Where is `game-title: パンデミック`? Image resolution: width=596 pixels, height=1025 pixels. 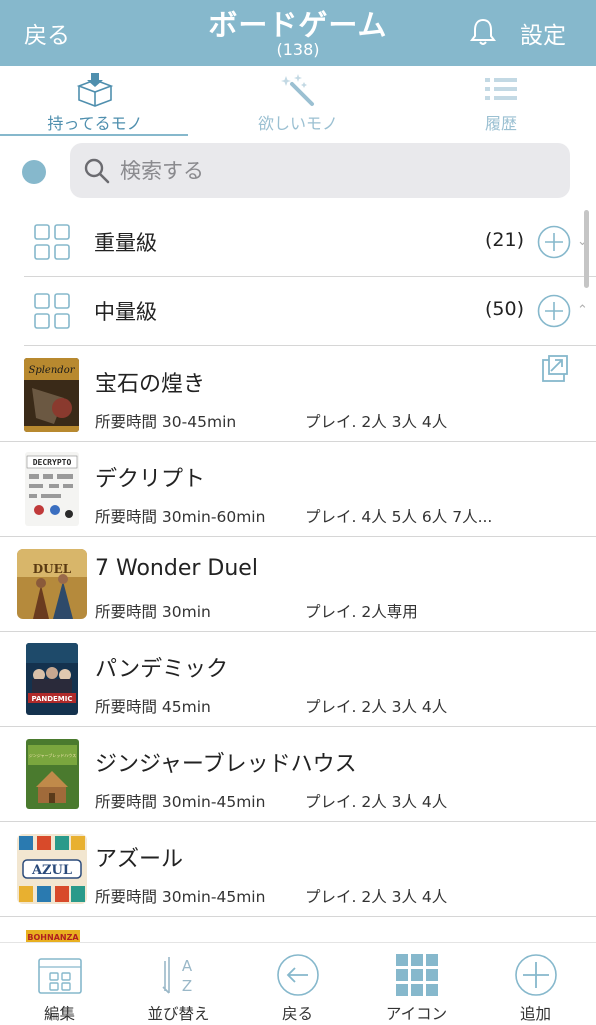 game-title: パンデミック is located at coordinates (162, 669).